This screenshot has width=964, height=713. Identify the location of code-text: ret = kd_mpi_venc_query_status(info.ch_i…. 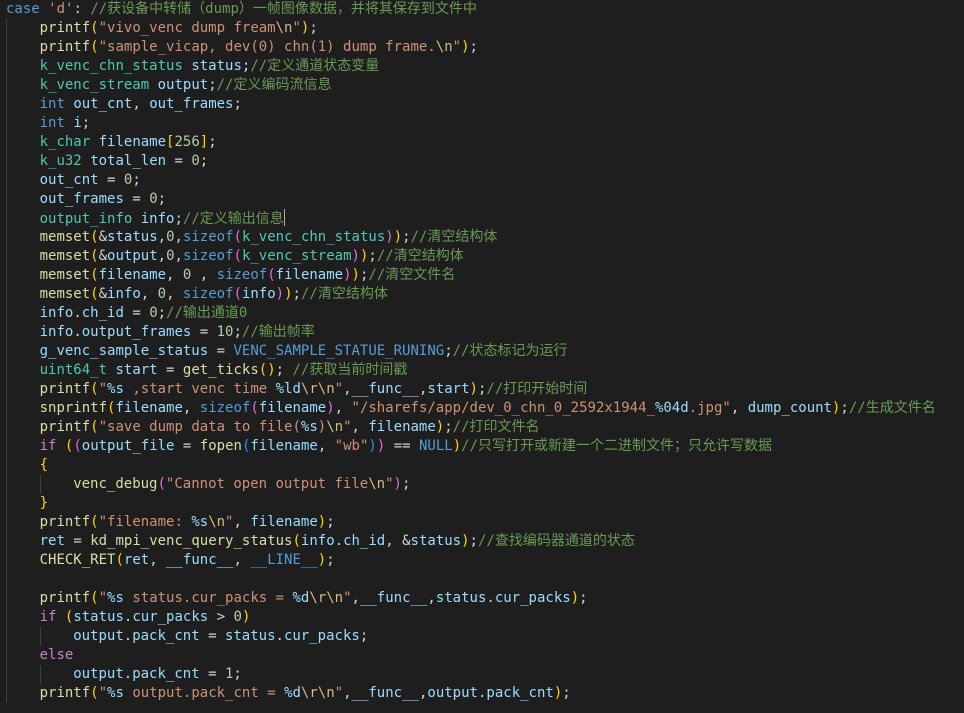
(337, 541).